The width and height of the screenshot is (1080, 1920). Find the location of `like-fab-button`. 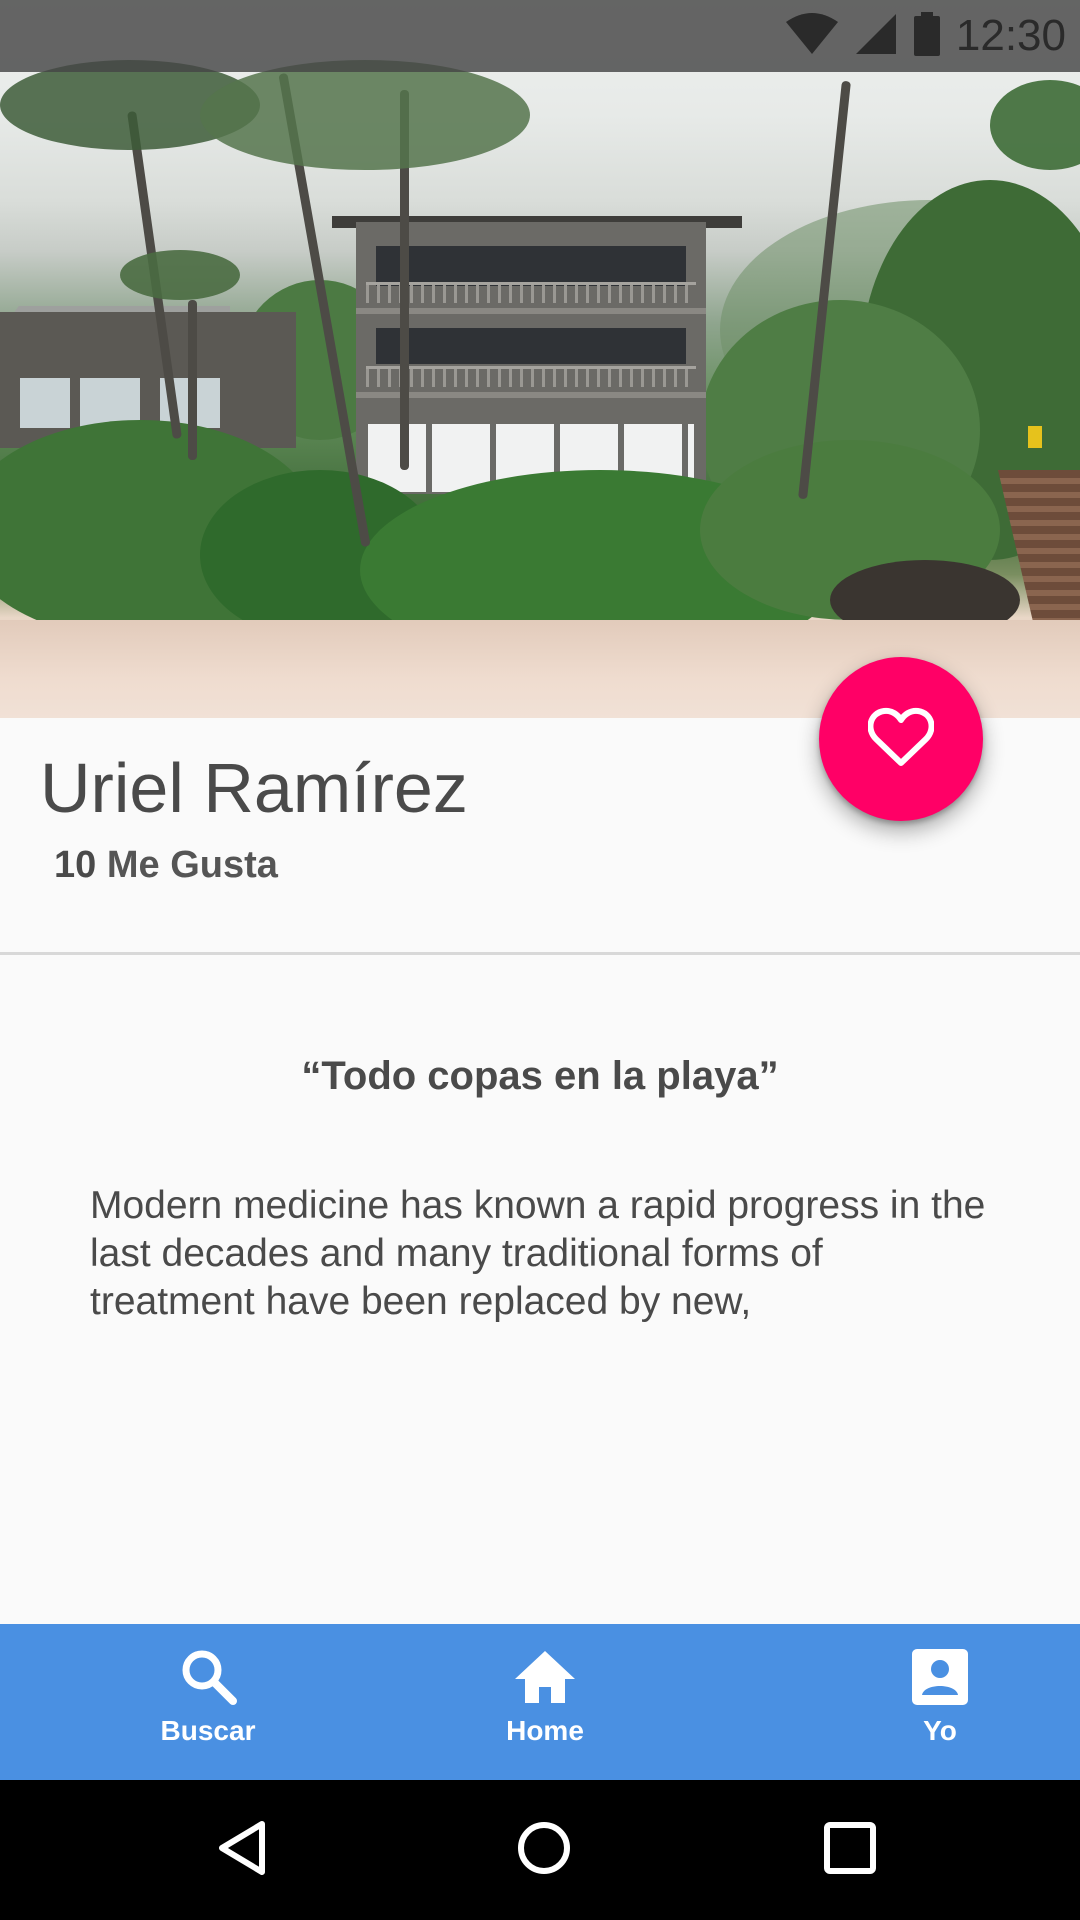

like-fab-button is located at coordinates (901, 739).